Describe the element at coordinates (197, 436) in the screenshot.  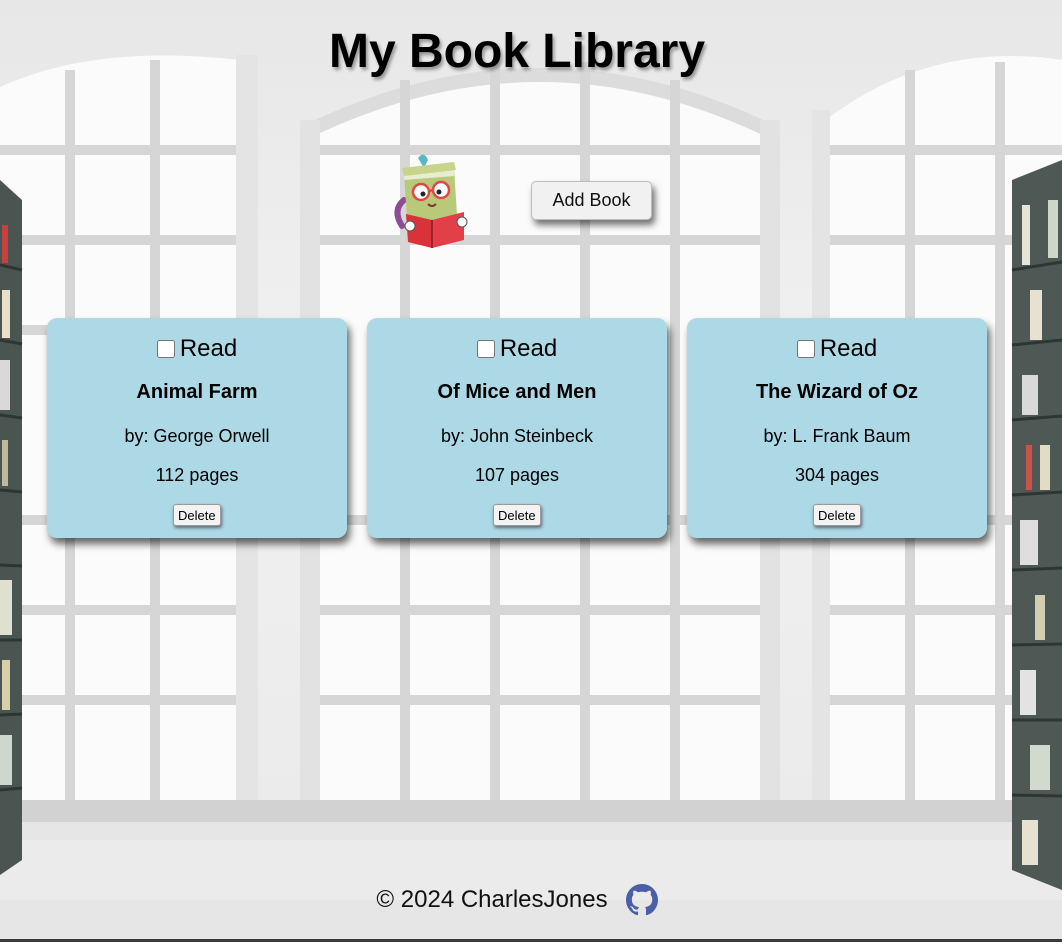
I see `book-author: by: George Orwell` at that location.